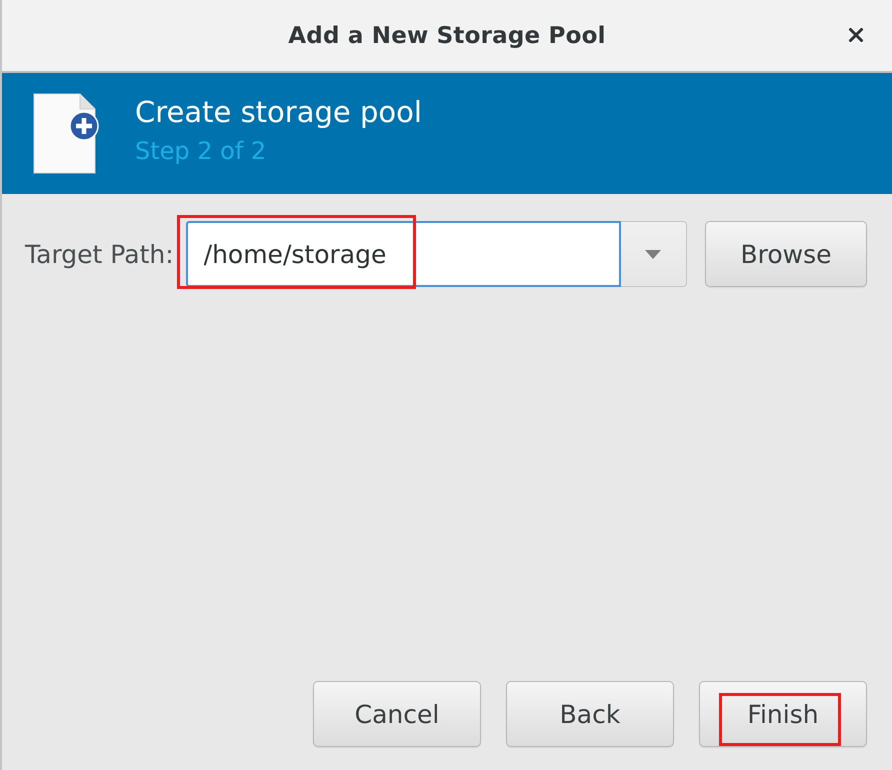  I want to click on dialog-button: Finish, so click(783, 714).